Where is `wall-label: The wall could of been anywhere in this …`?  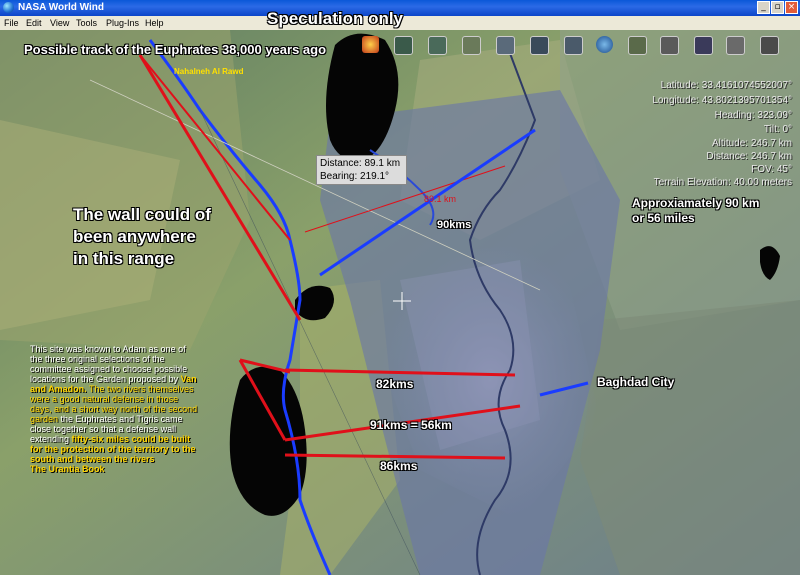
wall-label: The wall could of been anywhere in this … is located at coordinates (142, 236).